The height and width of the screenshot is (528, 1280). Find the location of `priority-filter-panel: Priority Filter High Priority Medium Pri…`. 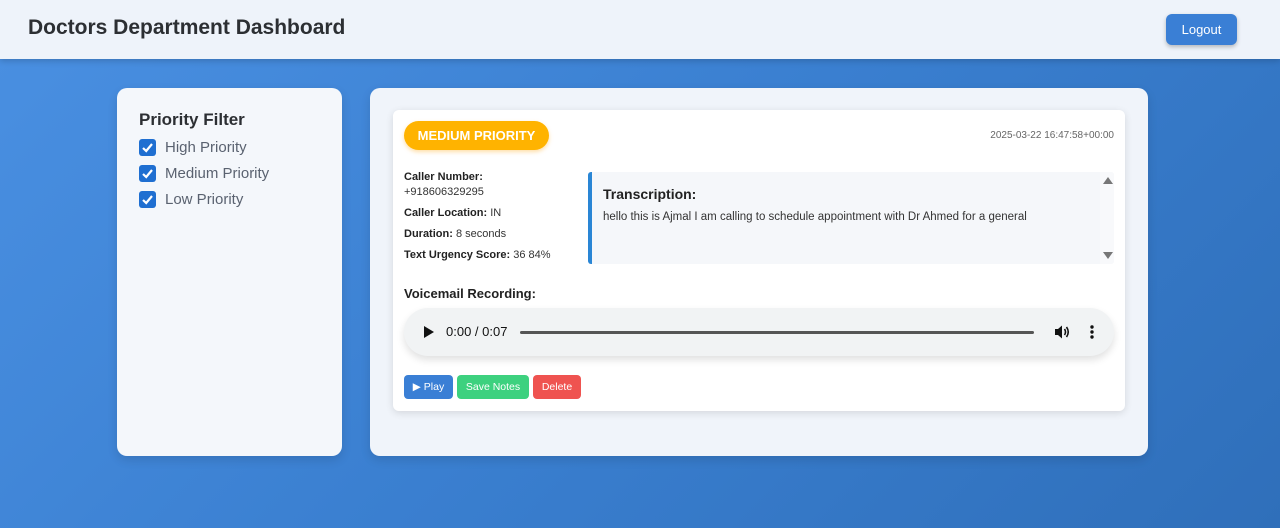

priority-filter-panel: Priority Filter High Priority Medium Pri… is located at coordinates (229, 272).